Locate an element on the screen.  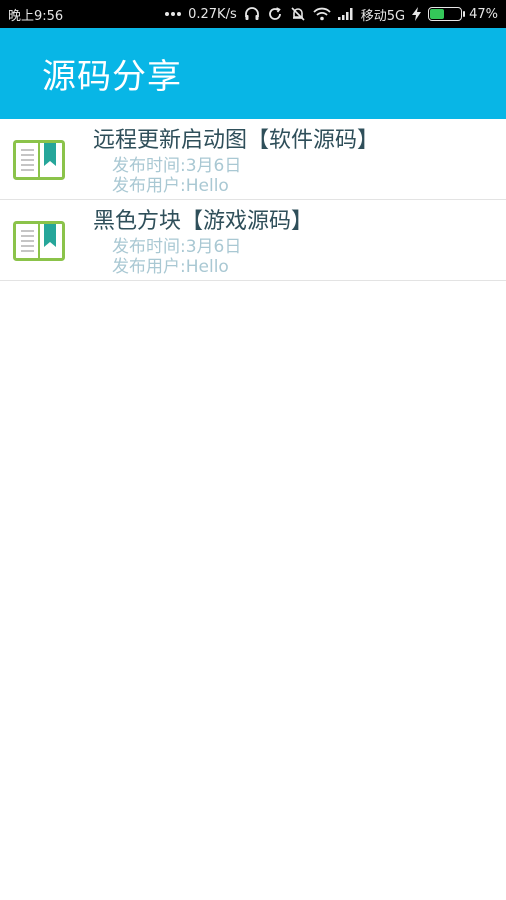
battery-level is located at coordinates (437, 14).